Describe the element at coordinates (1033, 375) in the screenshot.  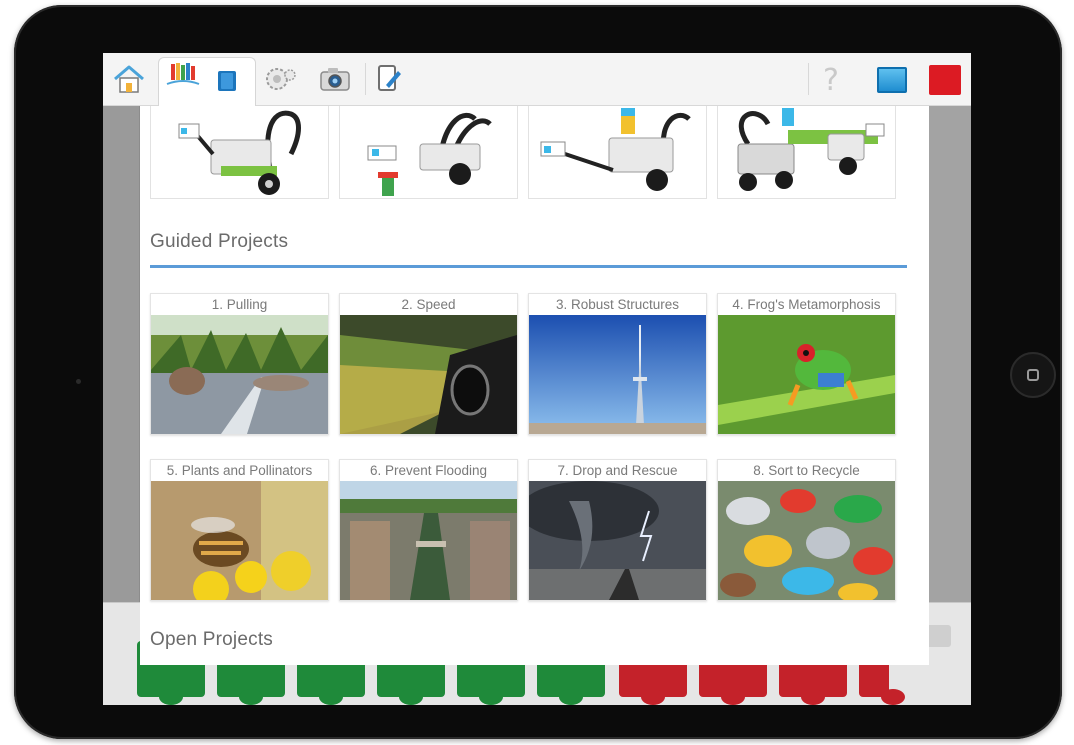
I see `hardware-home-button` at that location.